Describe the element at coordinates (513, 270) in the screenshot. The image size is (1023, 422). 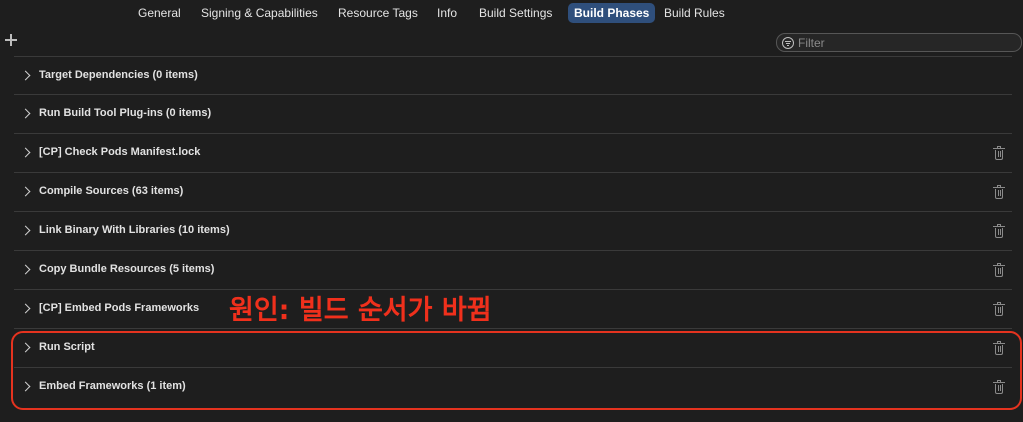
I see `build-phase-copy-bundle-resources: Copy Bundle Resources (5 items)` at that location.